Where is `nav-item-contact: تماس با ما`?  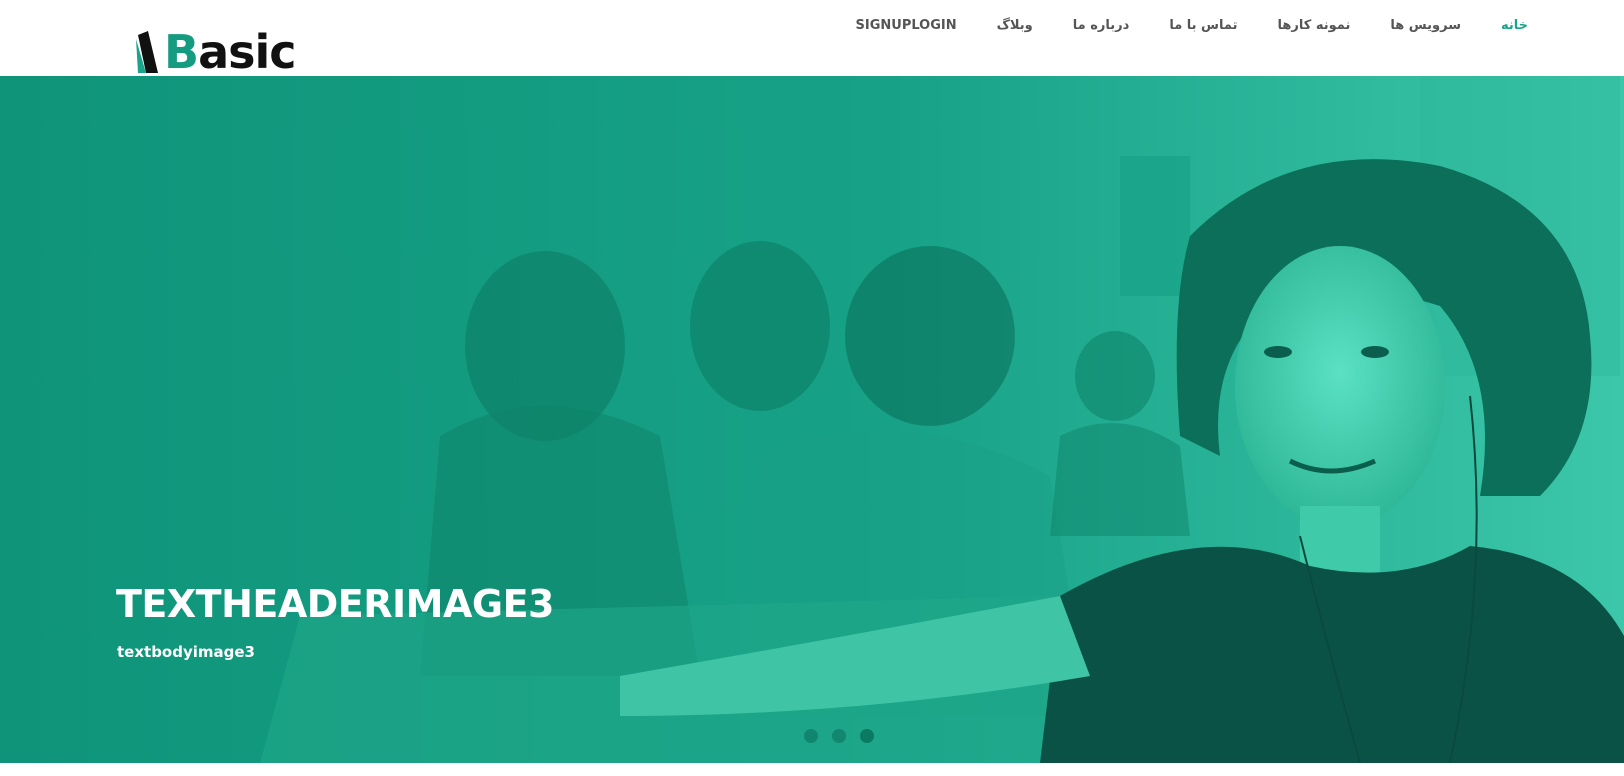
nav-item-contact: تماس با ما is located at coordinates (1203, 26).